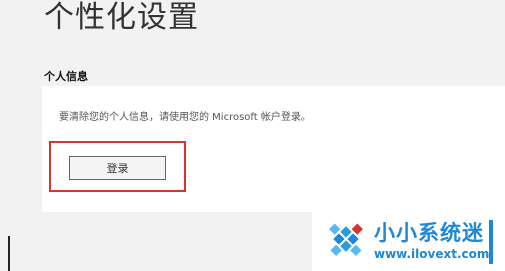 The image size is (505, 271). I want to click on login-button: 登录, so click(117, 168).